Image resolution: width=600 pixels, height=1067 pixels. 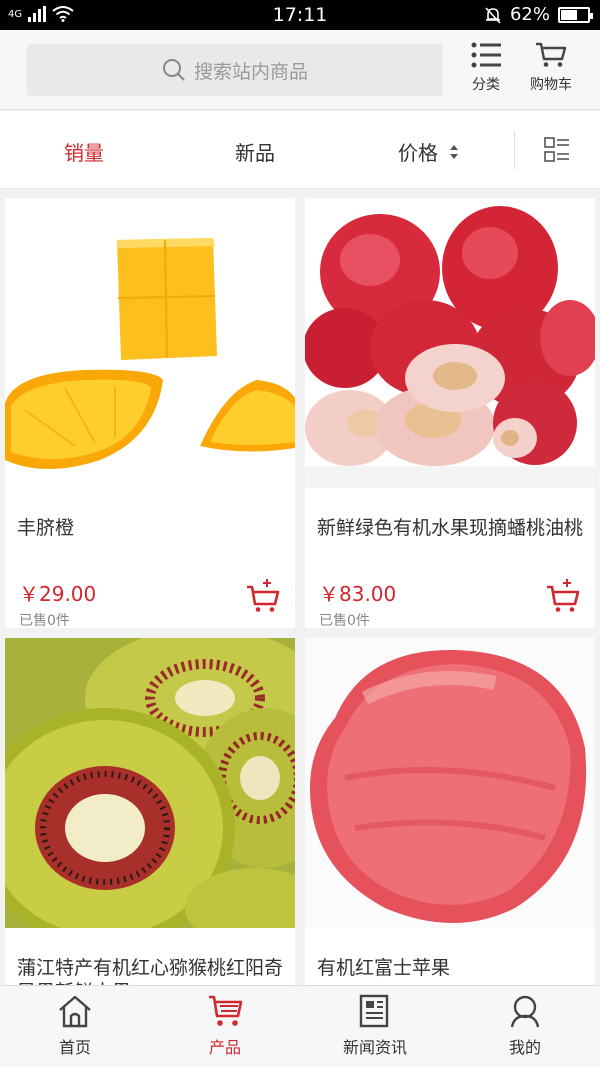 What do you see at coordinates (358, 594) in the screenshot?
I see `product-price: ￥83.00` at bounding box center [358, 594].